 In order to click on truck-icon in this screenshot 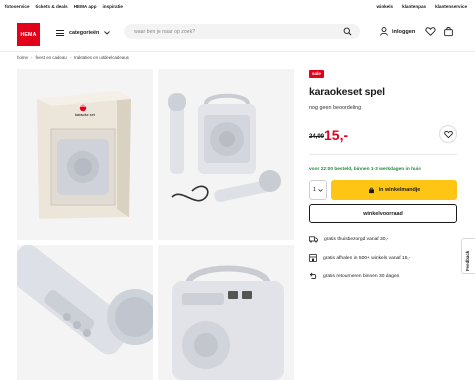, I will do `click(313, 239)`.